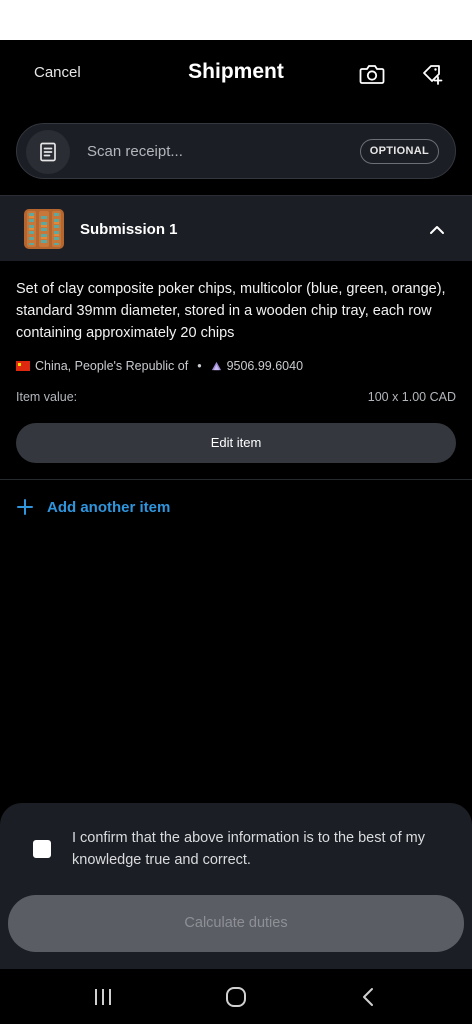 This screenshot has width=472, height=1024. What do you see at coordinates (57, 72) in the screenshot?
I see `cancel-button: Cancel` at bounding box center [57, 72].